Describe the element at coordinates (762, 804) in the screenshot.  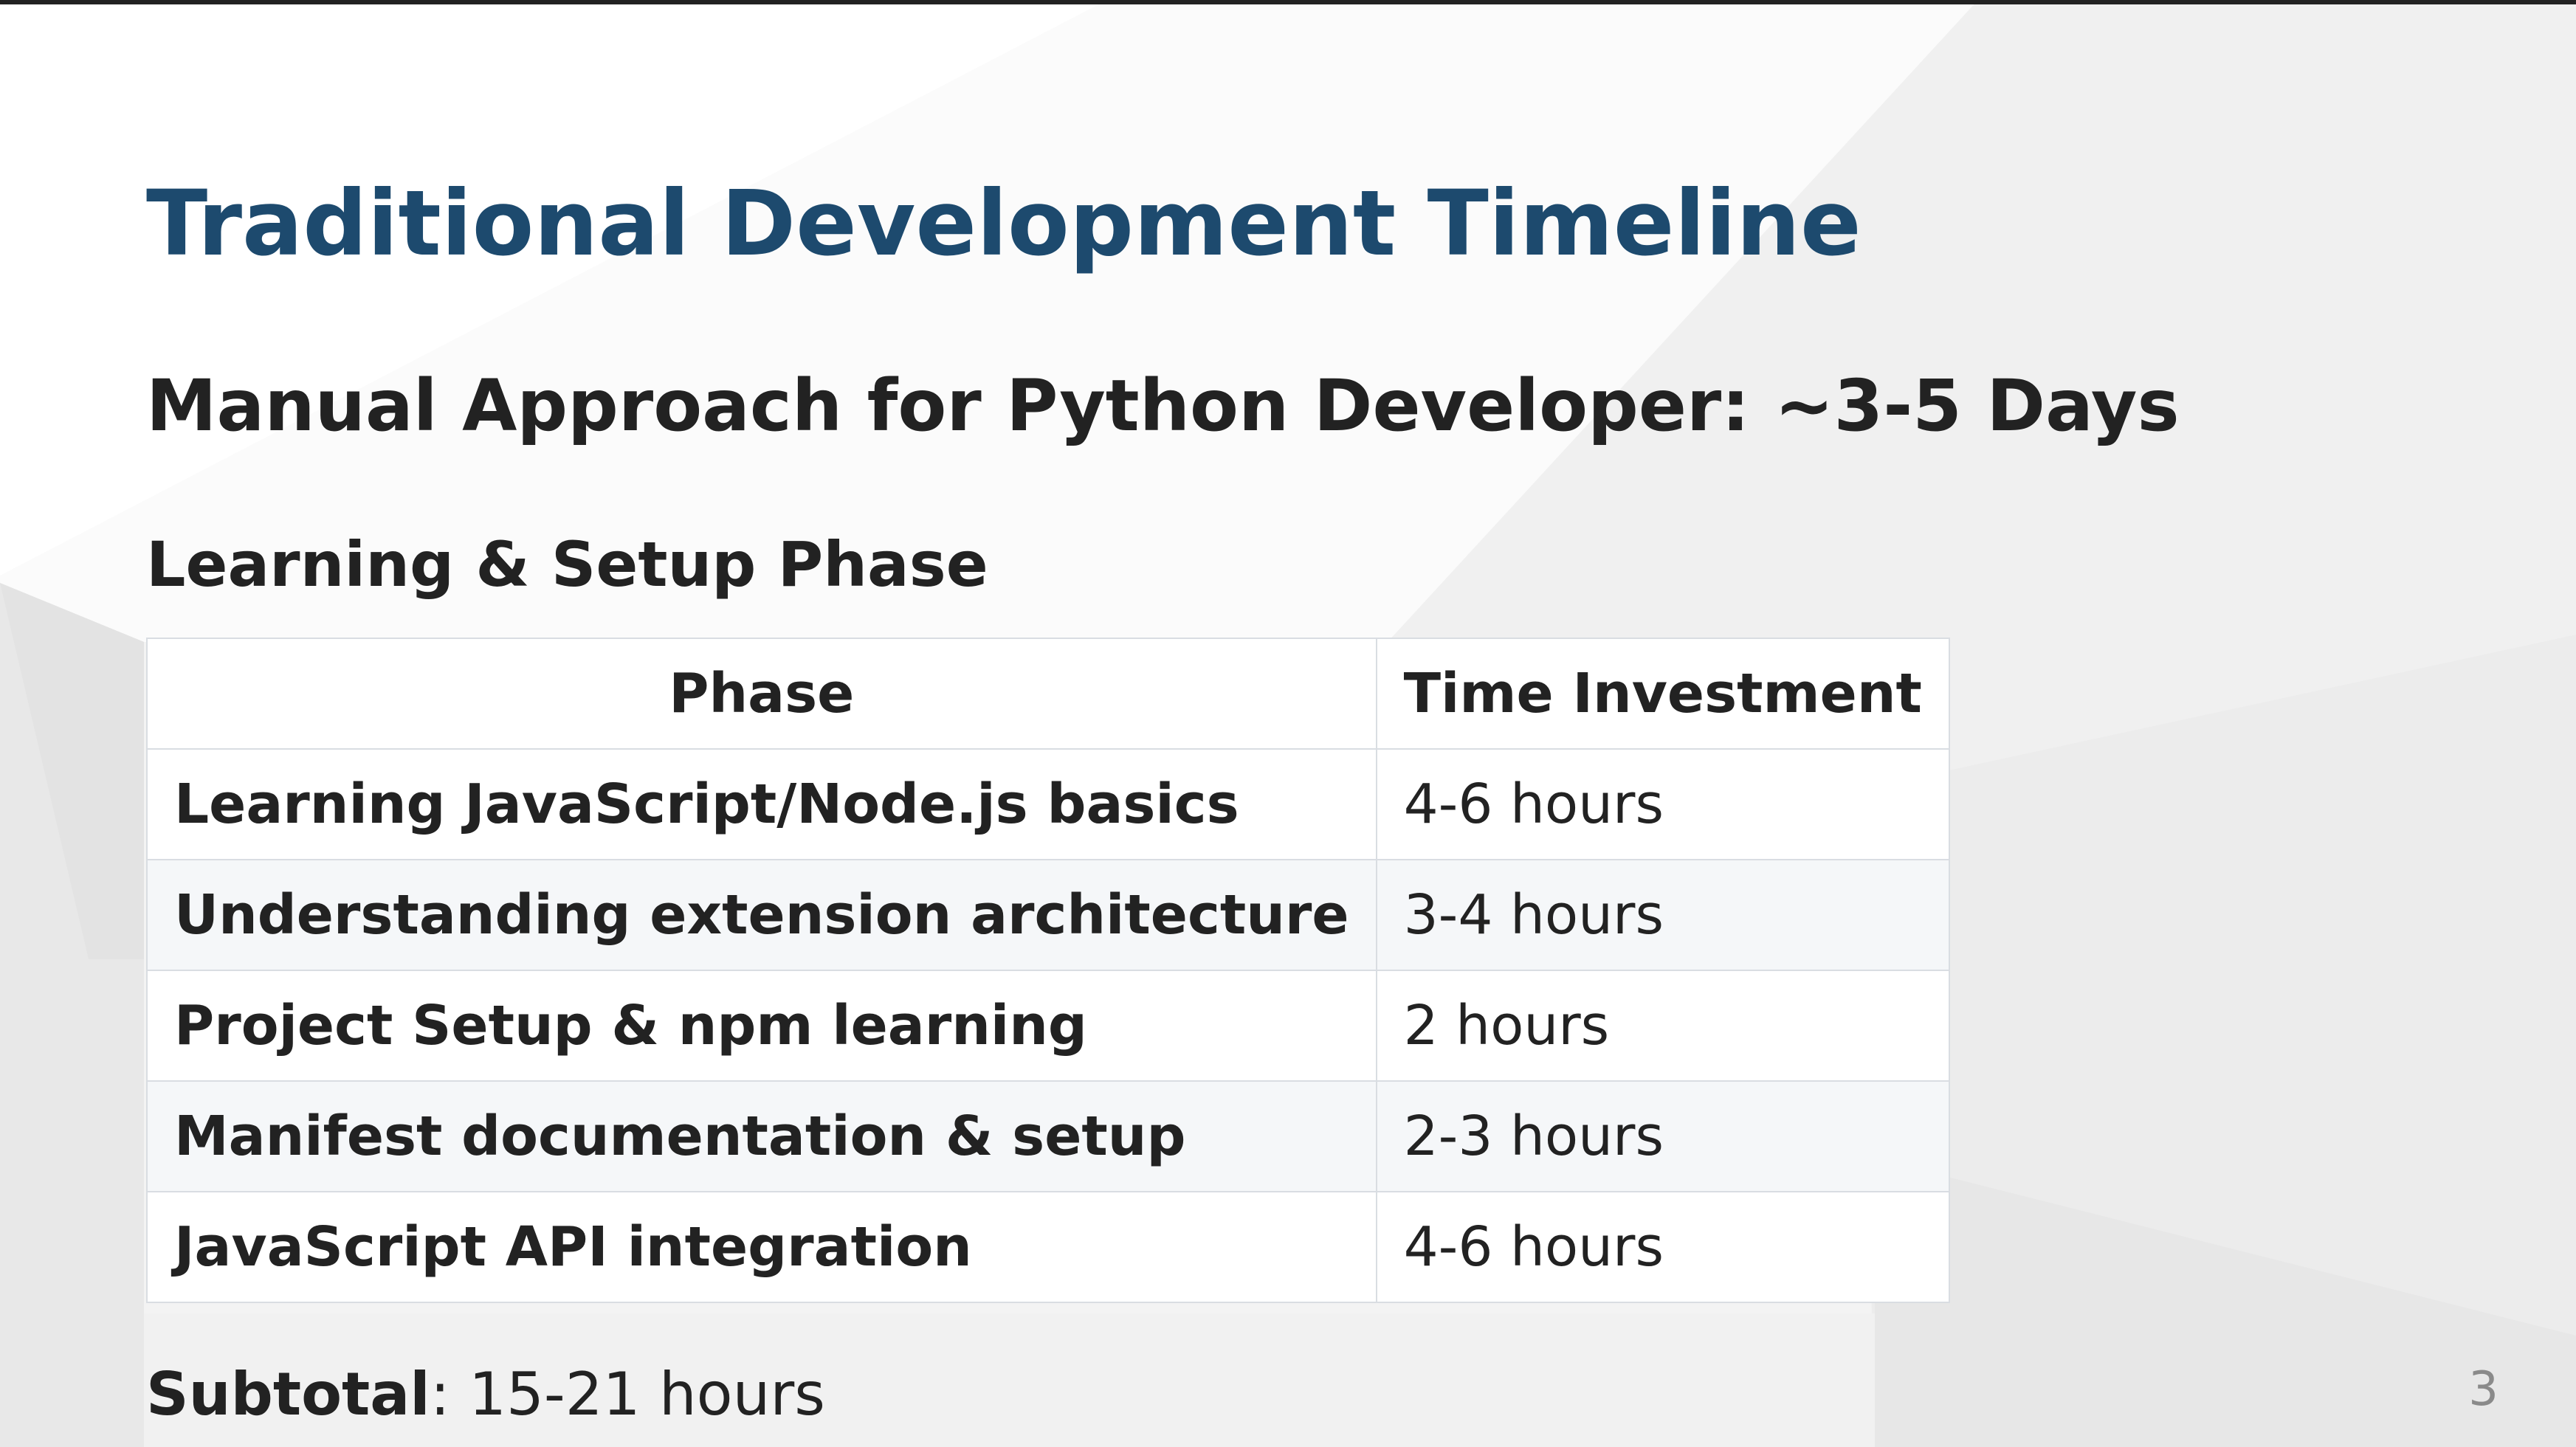
I see `phase-cell: Learning JavaScript/Node.js basics` at that location.